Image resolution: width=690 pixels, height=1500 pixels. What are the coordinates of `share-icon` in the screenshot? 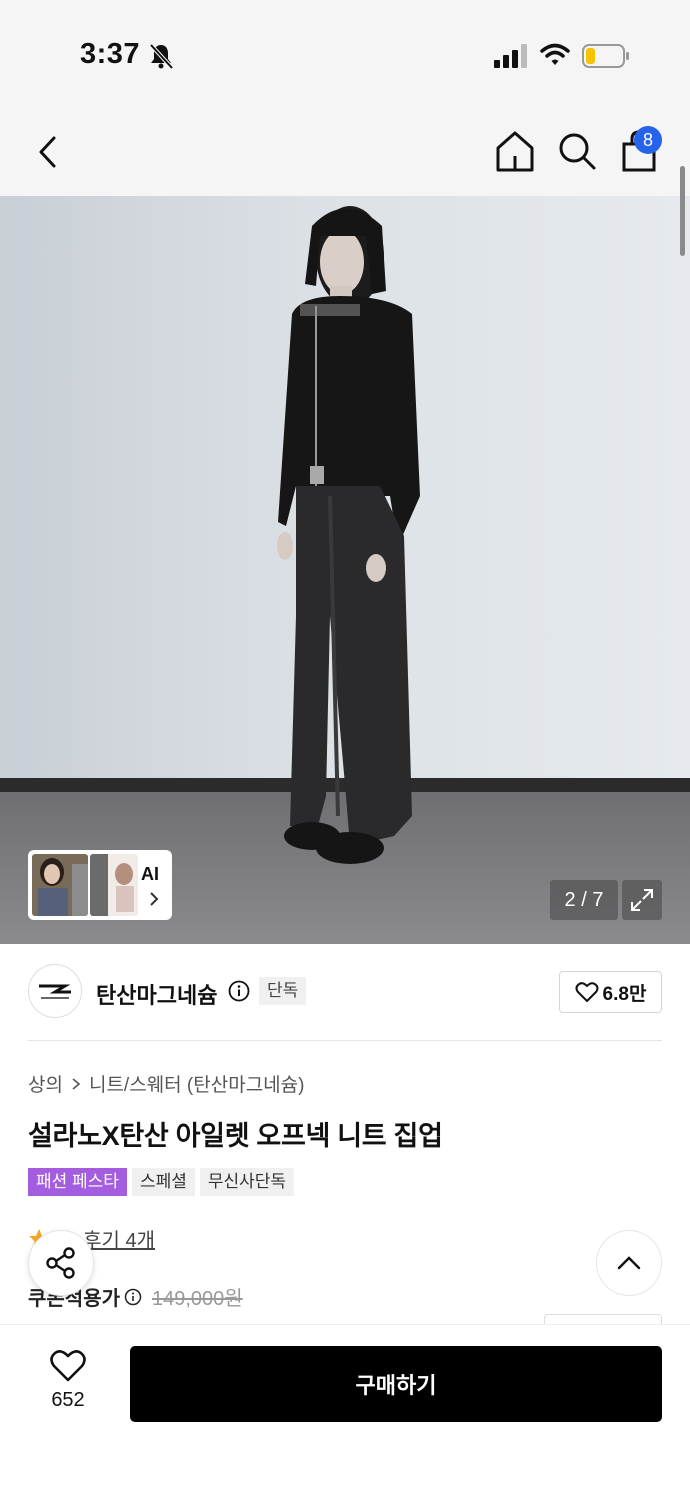 It's located at (60, 1263).